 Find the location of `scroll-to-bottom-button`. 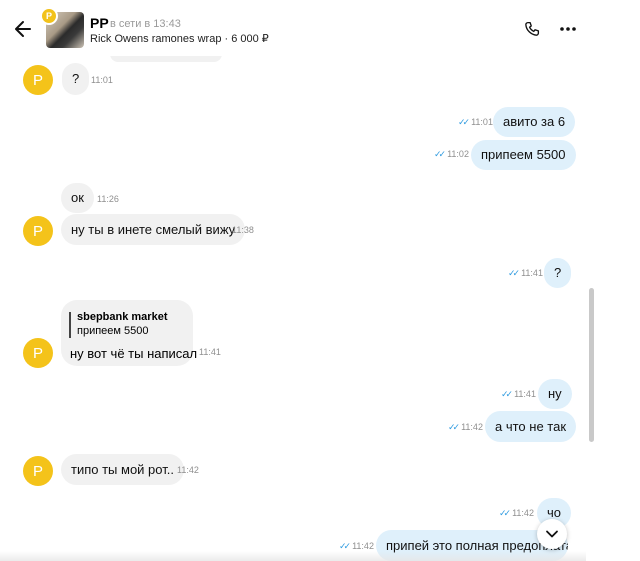

scroll-to-bottom-button is located at coordinates (552, 534).